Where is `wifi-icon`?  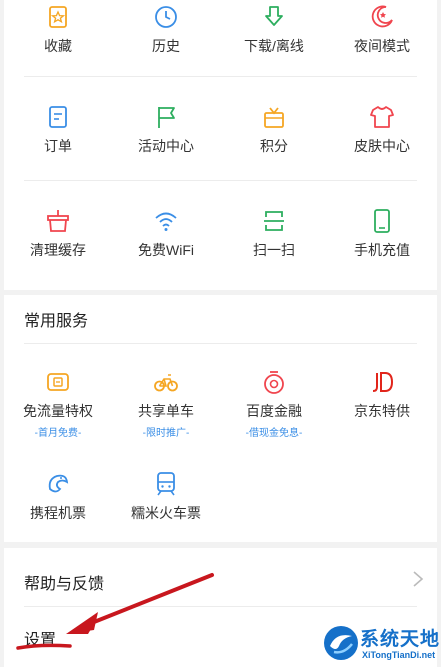 wifi-icon is located at coordinates (166, 221).